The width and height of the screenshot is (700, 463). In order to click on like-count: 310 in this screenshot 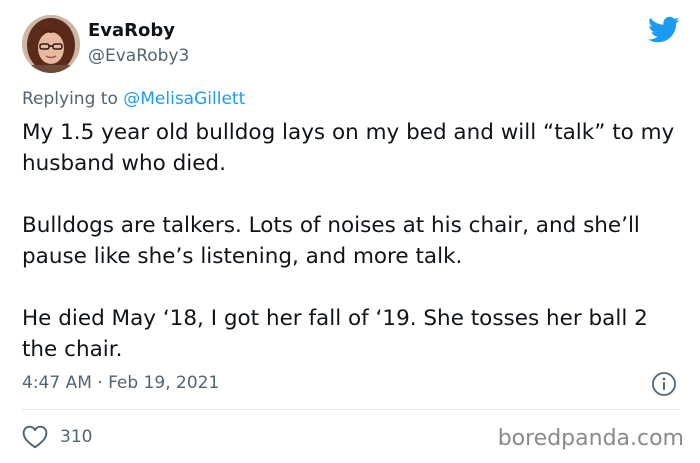, I will do `click(76, 437)`.